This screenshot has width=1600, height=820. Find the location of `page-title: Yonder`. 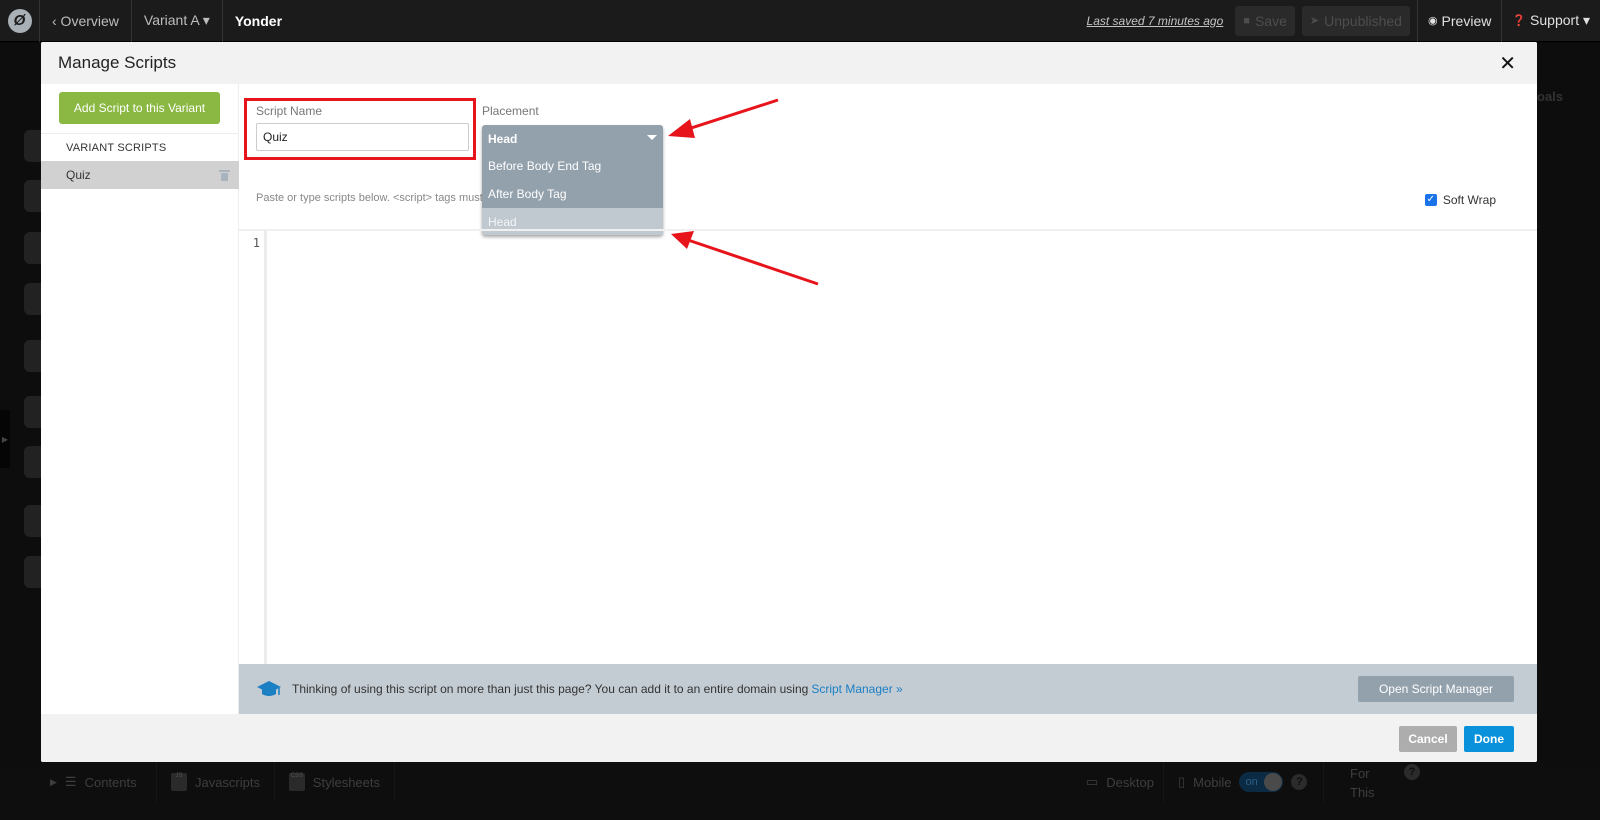

page-title: Yonder is located at coordinates (258, 20).